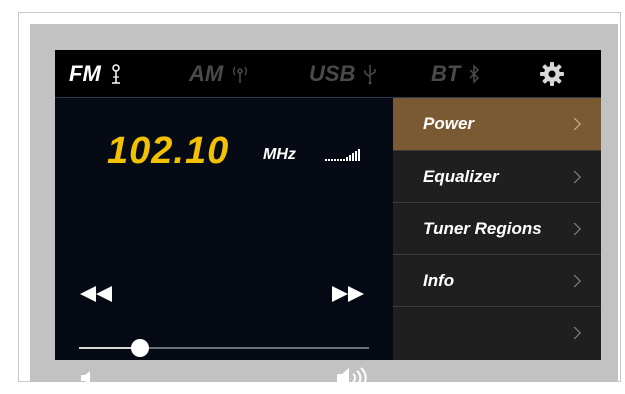 The image size is (625, 394). Describe the element at coordinates (446, 73) in the screenshot. I see `source-label-bt: BT` at that location.